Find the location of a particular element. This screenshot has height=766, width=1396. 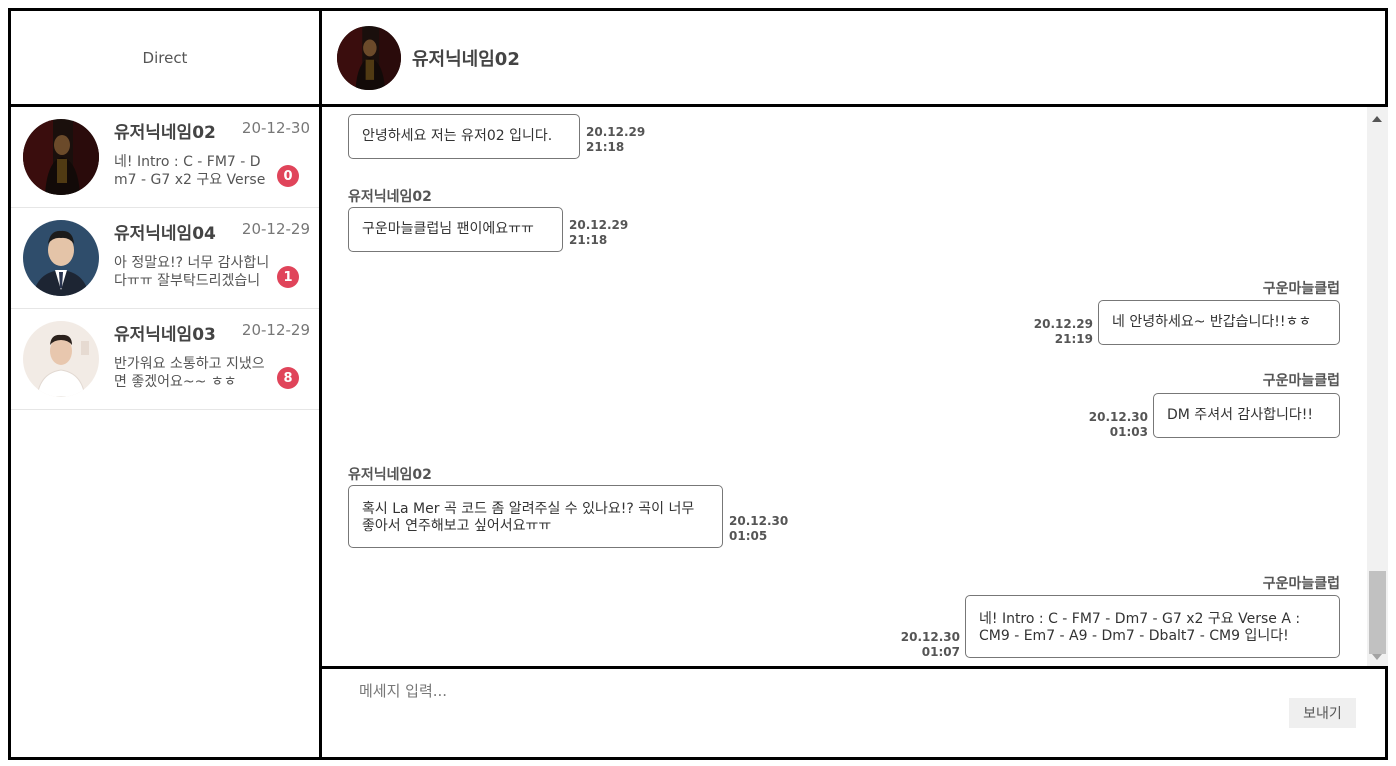

message-timestamp: 20.12.29 21:19 is located at coordinates (1063, 332).